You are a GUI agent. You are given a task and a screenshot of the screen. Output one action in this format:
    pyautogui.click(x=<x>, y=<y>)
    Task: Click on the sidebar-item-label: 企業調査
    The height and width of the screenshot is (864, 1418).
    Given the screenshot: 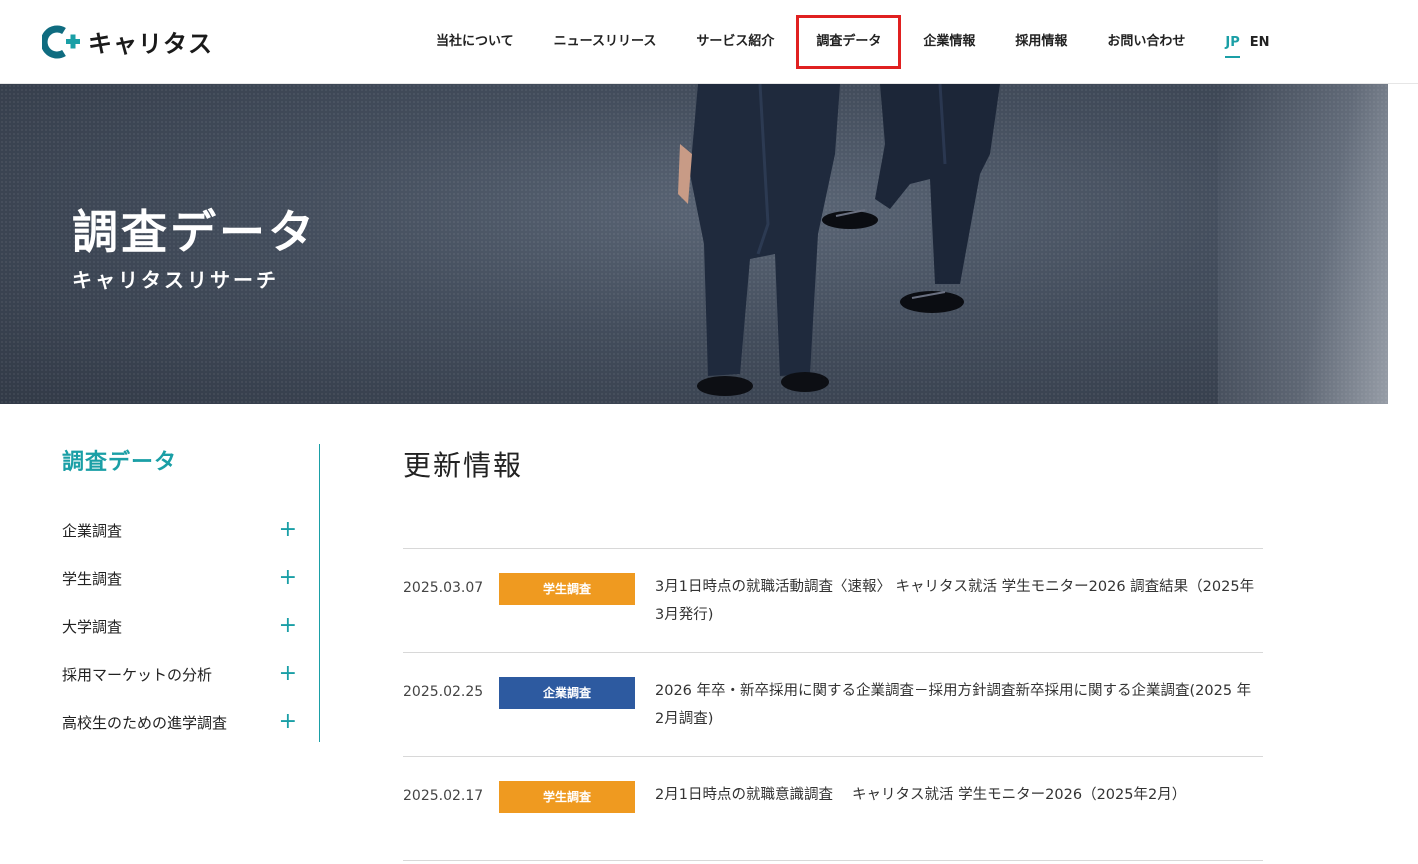 What is the action you would take?
    pyautogui.click(x=92, y=530)
    